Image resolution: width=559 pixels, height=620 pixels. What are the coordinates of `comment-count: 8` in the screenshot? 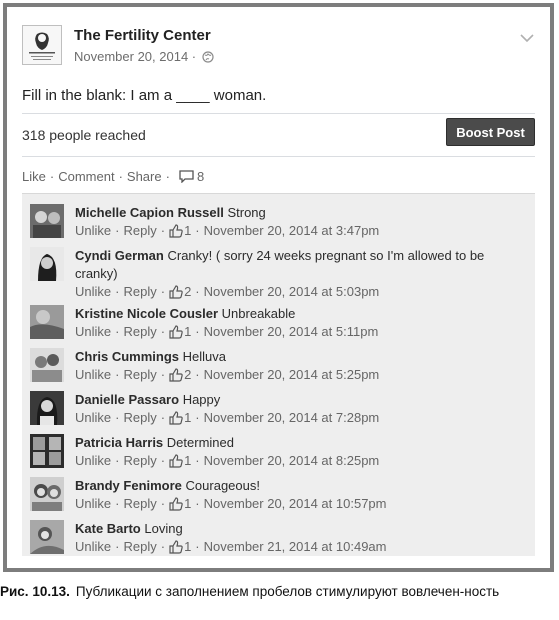 It's located at (191, 176).